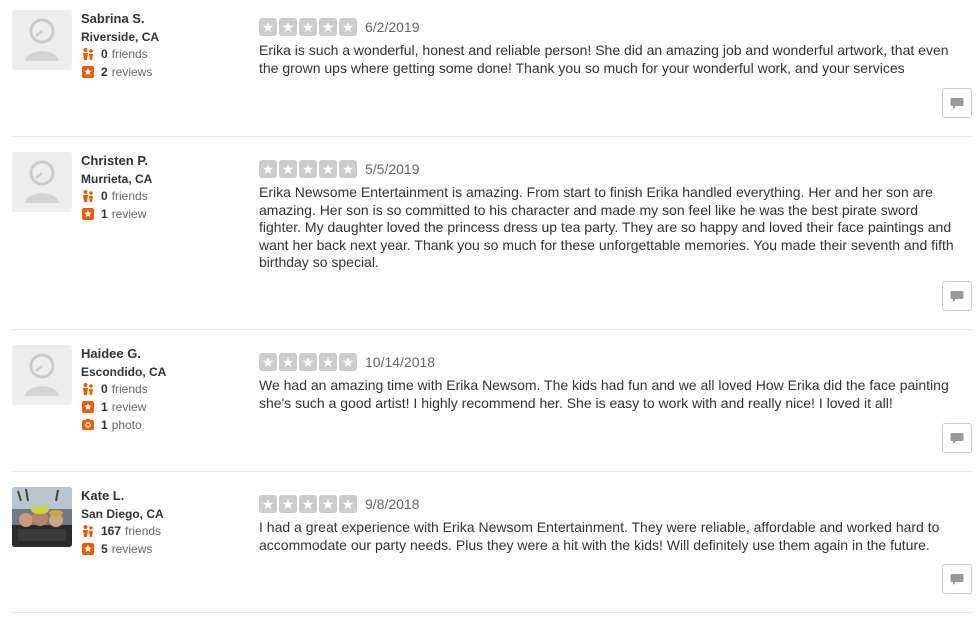 The height and width of the screenshot is (617, 978). Describe the element at coordinates (171, 18) in the screenshot. I see `user-name: Sabrina S.` at that location.